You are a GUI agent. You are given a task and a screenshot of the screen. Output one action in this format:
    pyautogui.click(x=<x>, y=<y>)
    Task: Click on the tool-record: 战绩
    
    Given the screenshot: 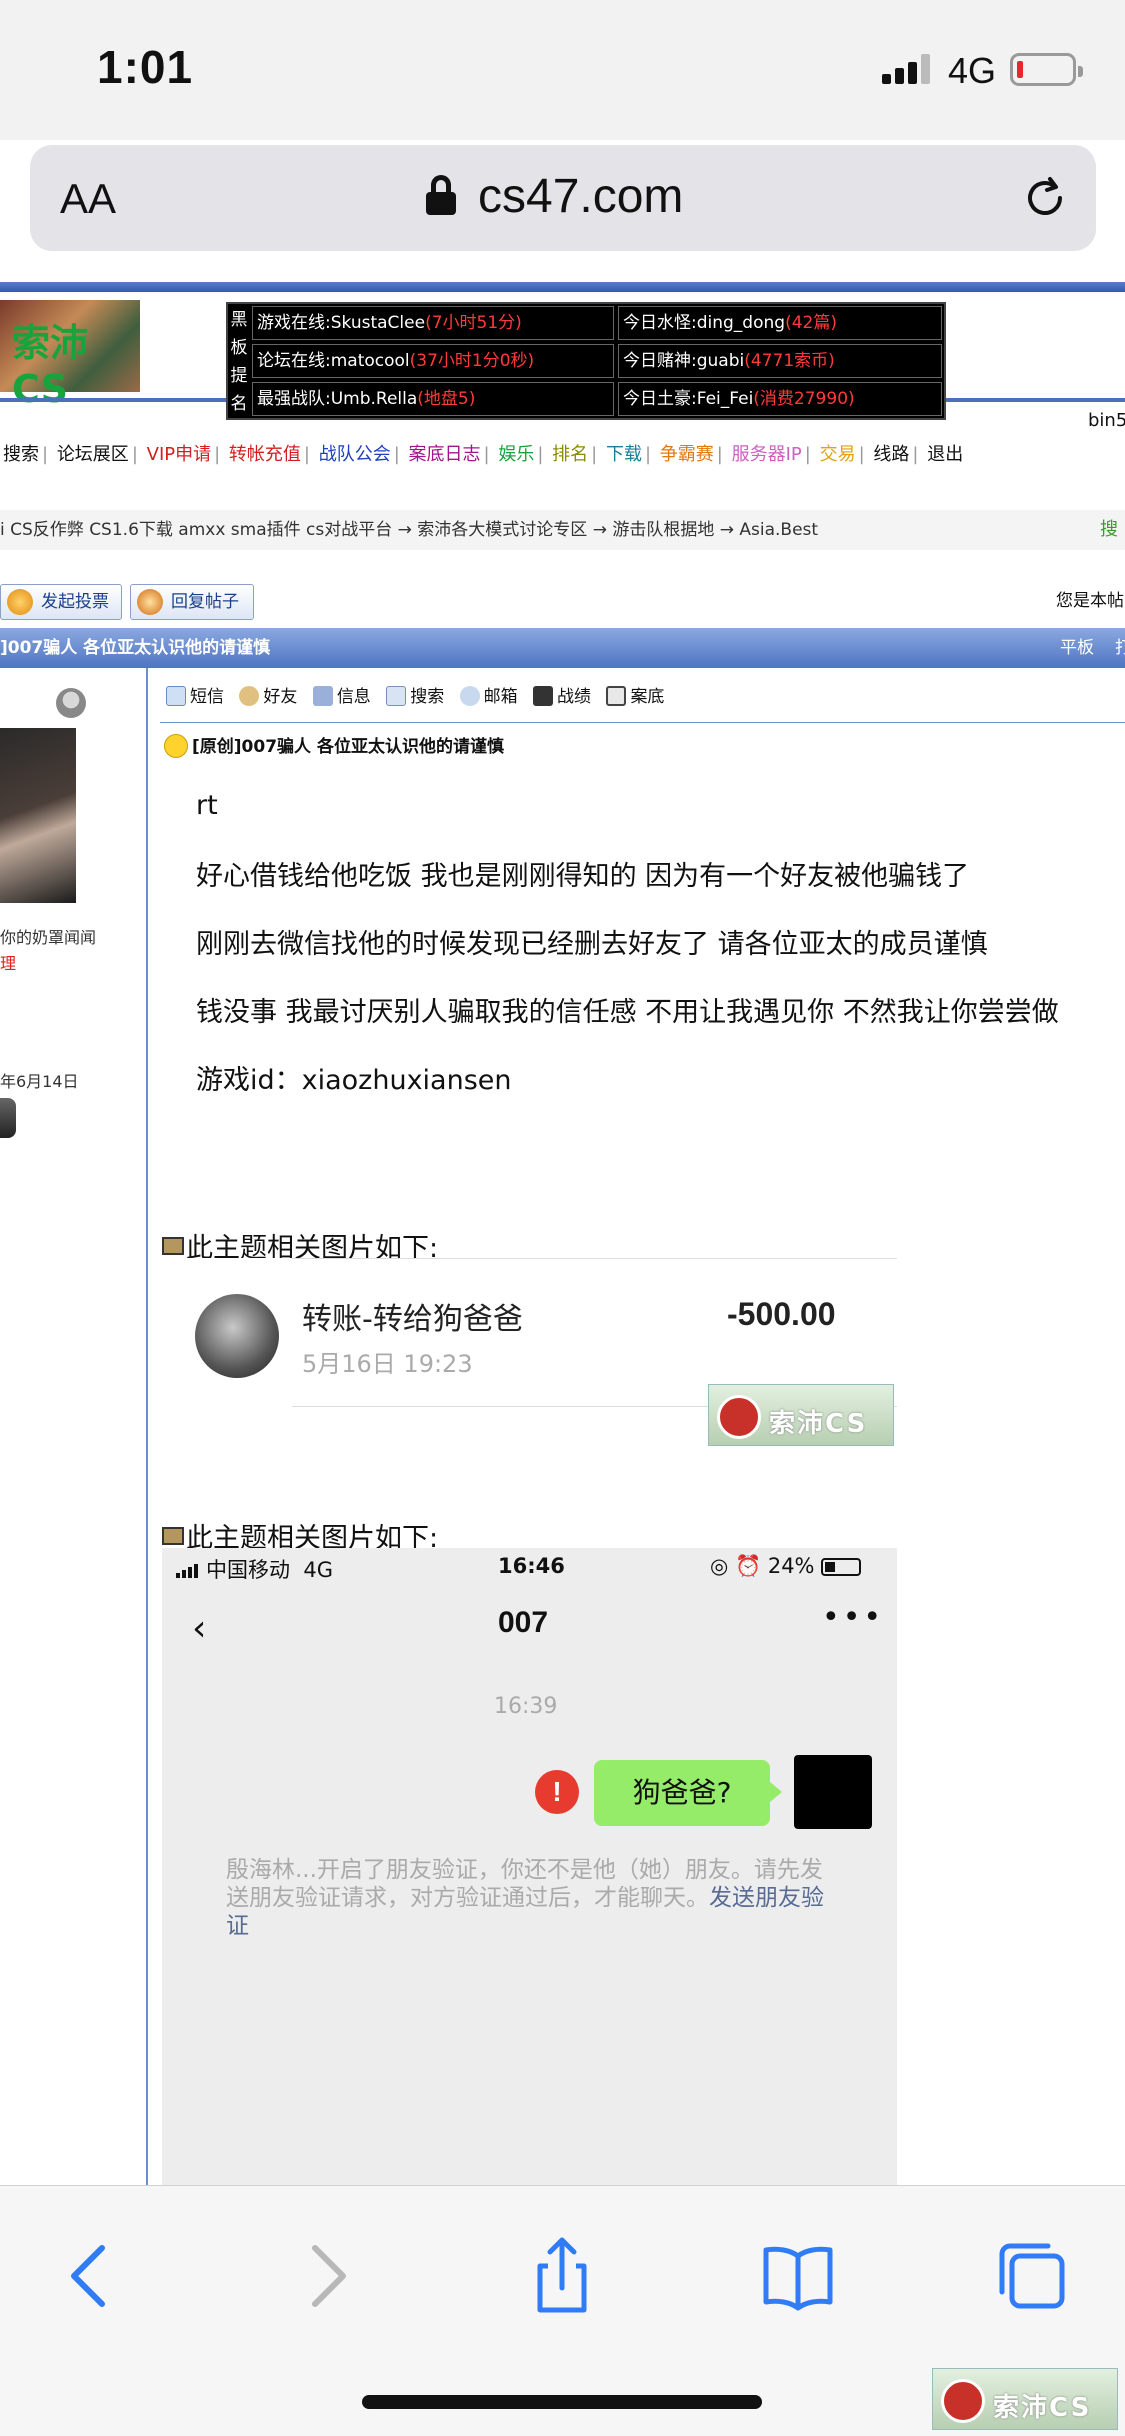 What is the action you would take?
    pyautogui.click(x=562, y=694)
    